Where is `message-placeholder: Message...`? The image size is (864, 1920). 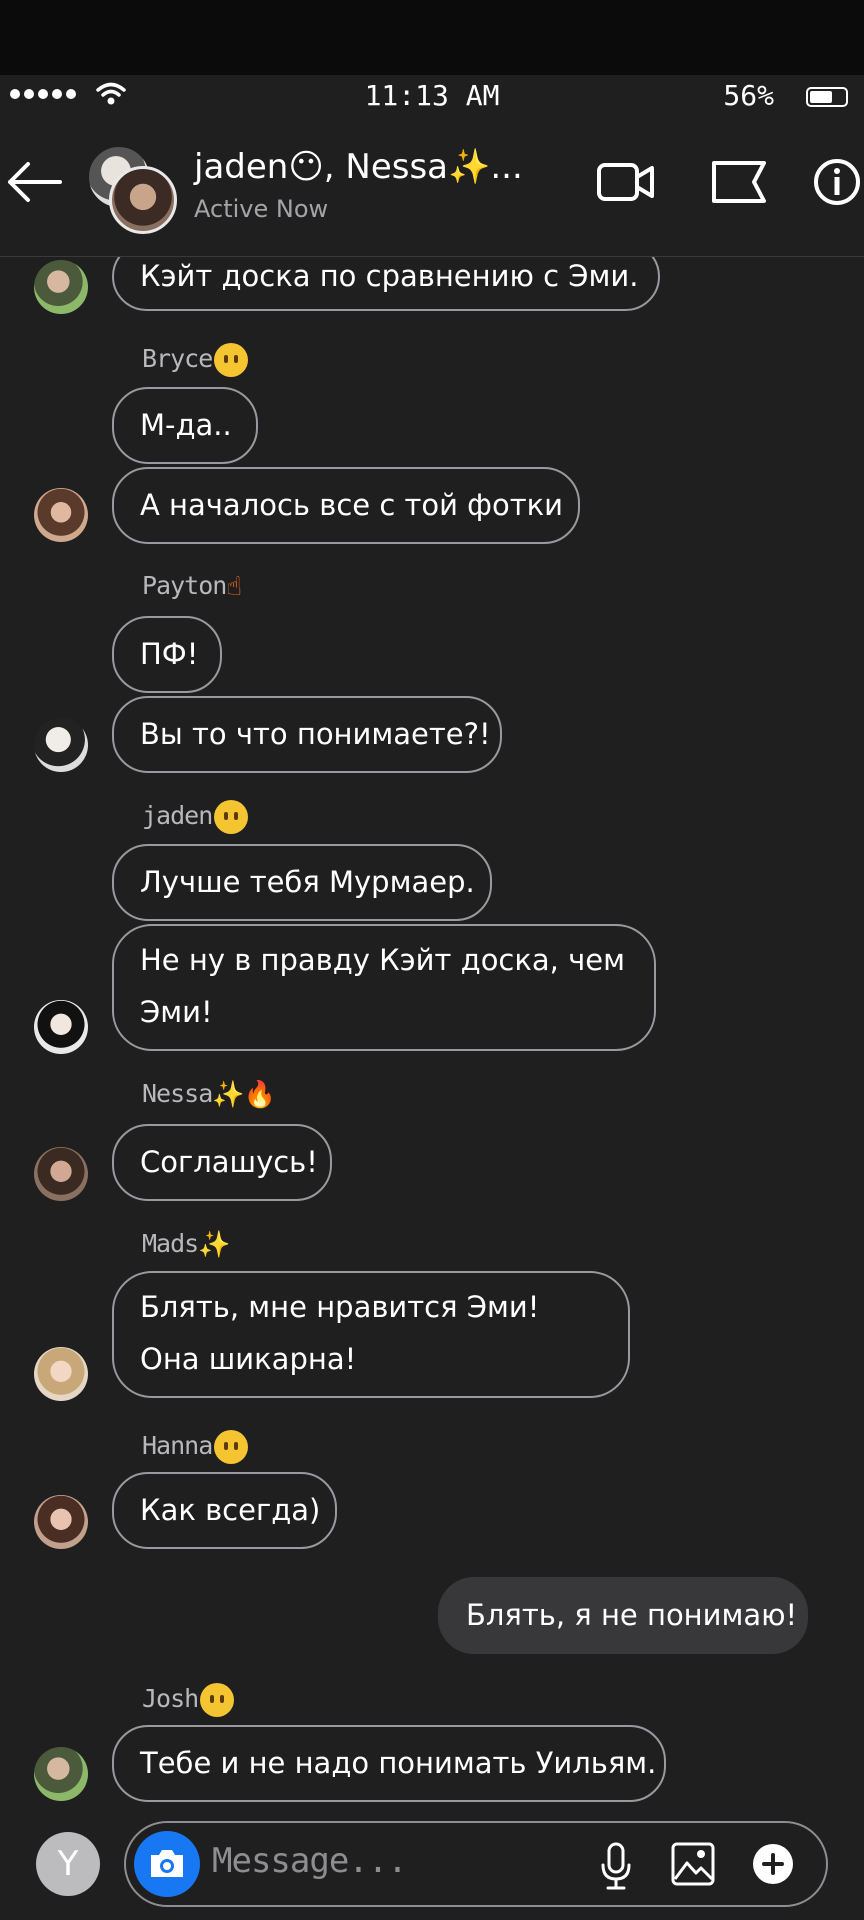
message-placeholder: Message... is located at coordinates (310, 1861).